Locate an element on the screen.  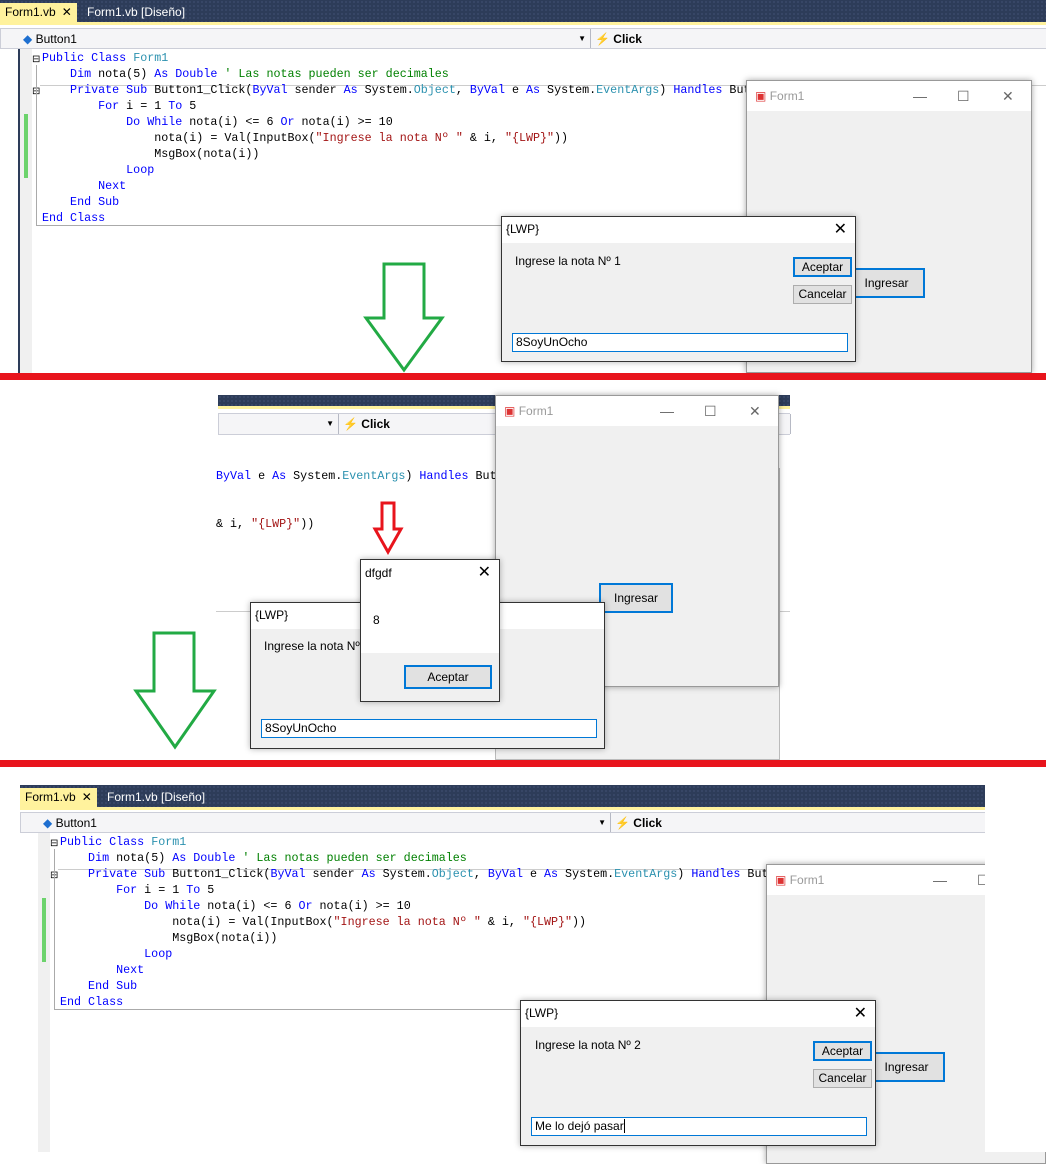
input-value: Me lo dejó pasar is located at coordinates (579, 1126).